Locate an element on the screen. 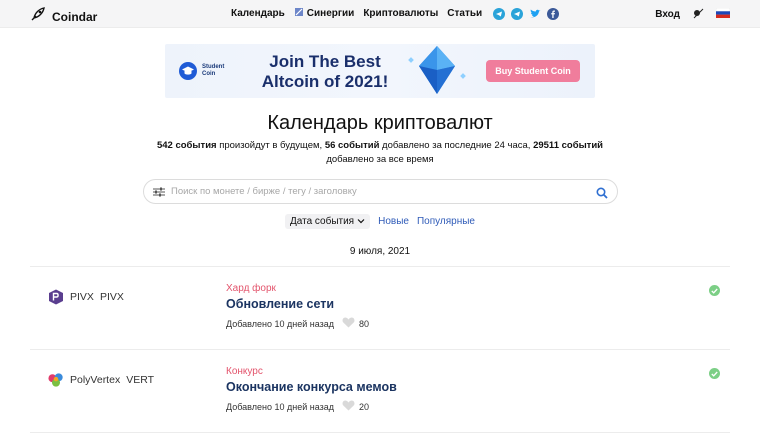 This screenshot has width=760, height=436. like-counter: 80 is located at coordinates (355, 323).